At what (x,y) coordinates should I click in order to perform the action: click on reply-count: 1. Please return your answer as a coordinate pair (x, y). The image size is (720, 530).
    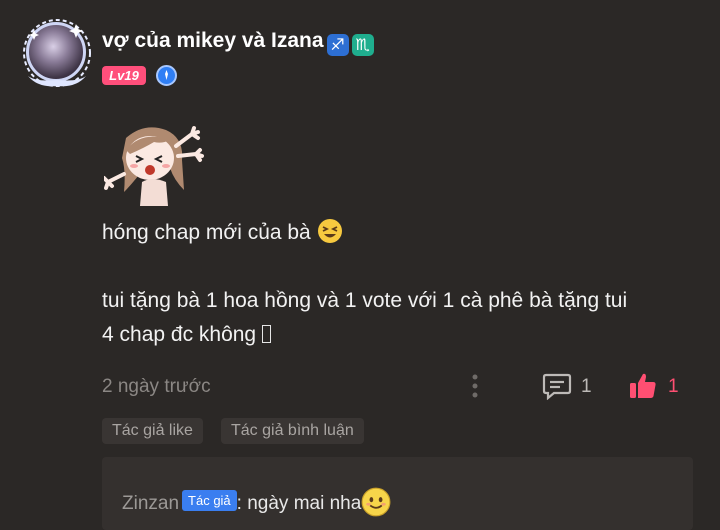
    Looking at the image, I should click on (586, 386).